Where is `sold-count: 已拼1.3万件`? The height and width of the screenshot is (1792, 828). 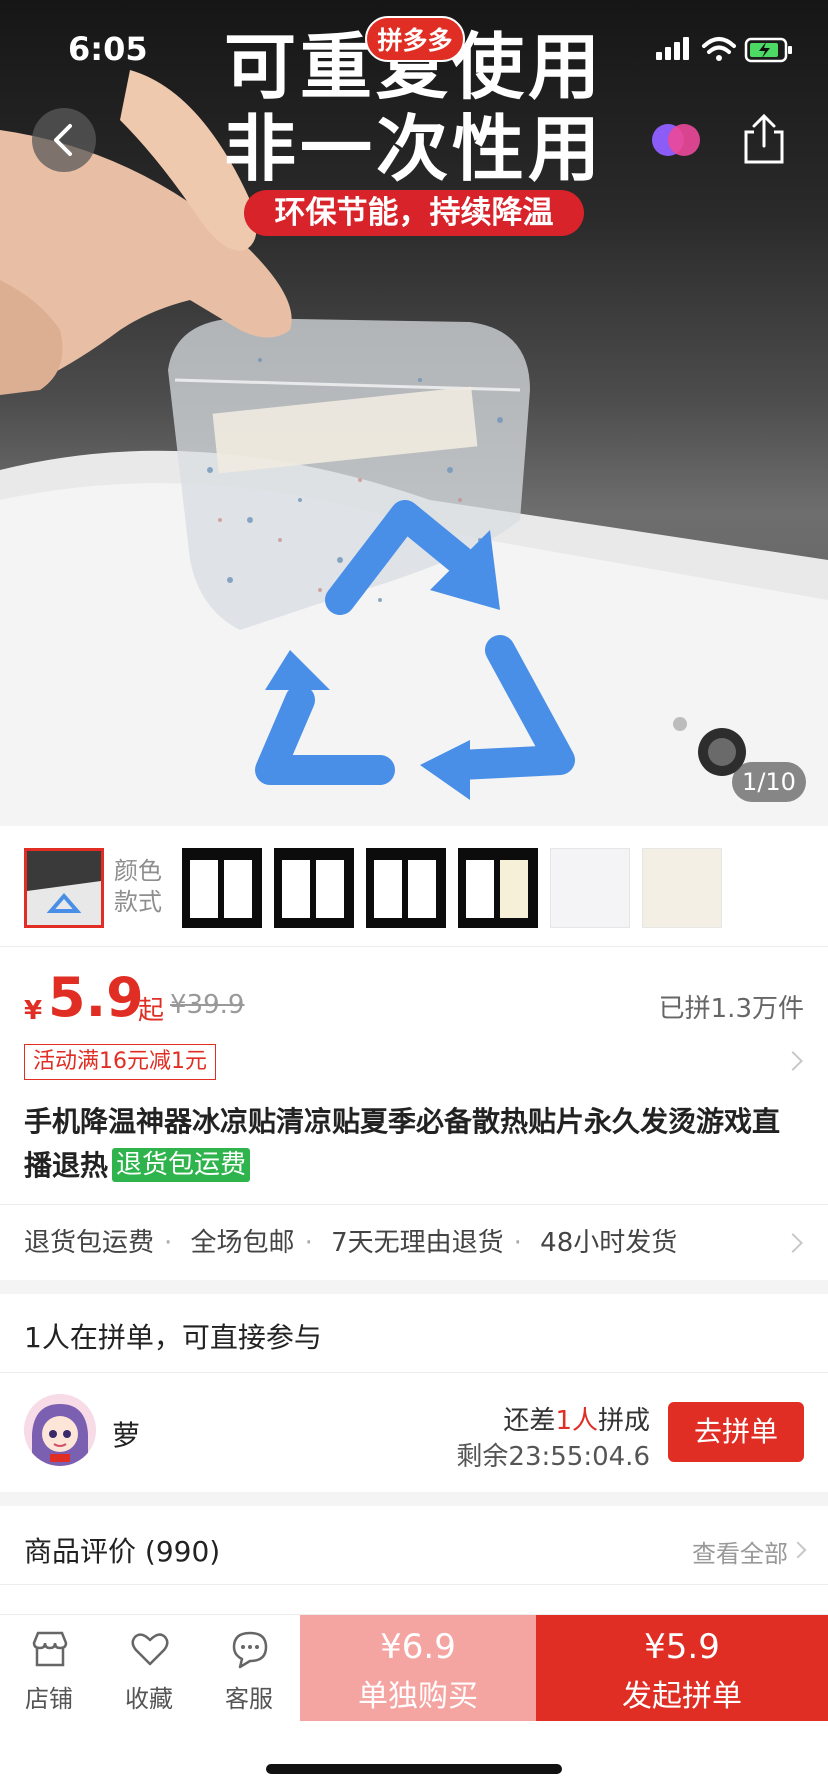
sold-count: 已拼1.3万件 is located at coordinates (731, 1009).